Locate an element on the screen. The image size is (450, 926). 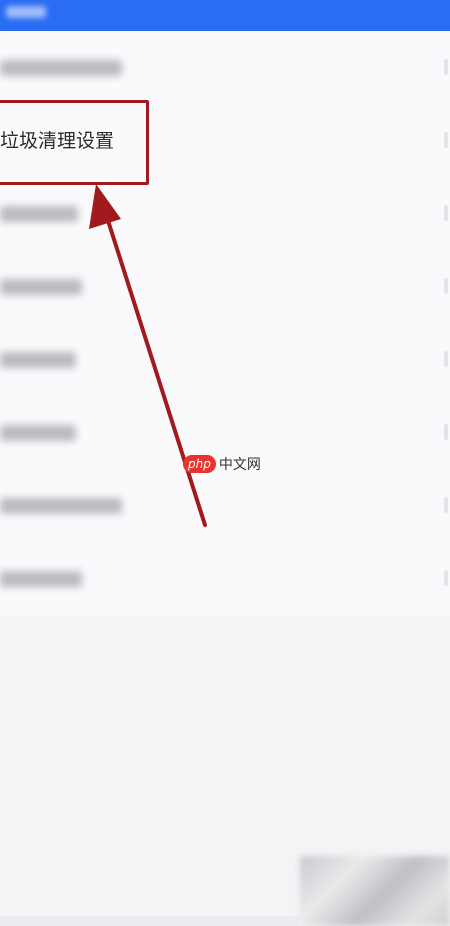
annotation-highlight-box is located at coordinates (74, 142).